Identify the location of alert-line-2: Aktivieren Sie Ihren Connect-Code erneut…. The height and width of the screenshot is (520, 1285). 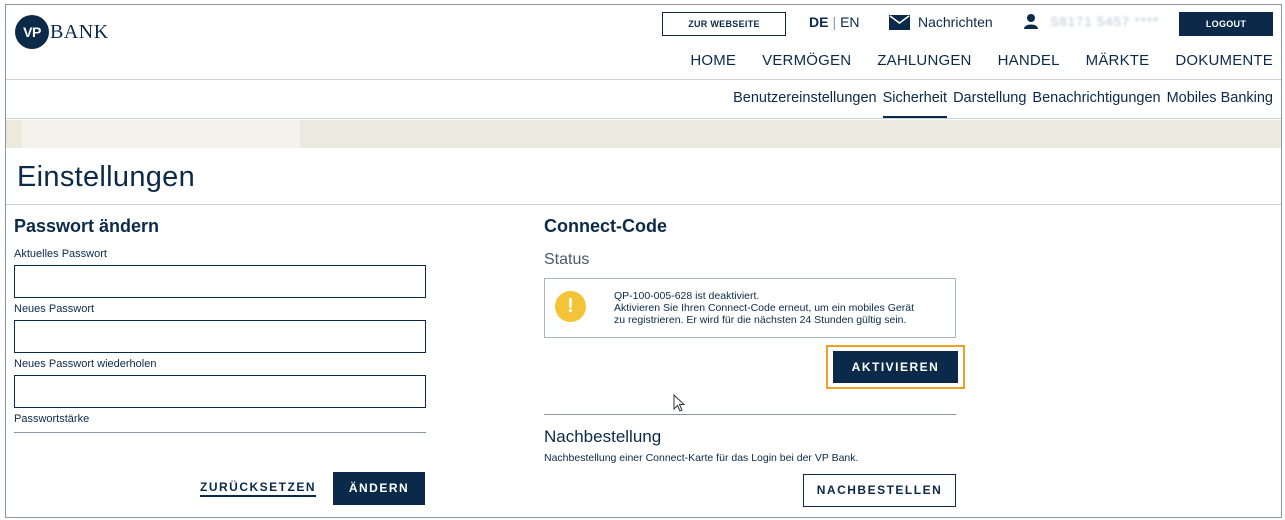
(764, 308).